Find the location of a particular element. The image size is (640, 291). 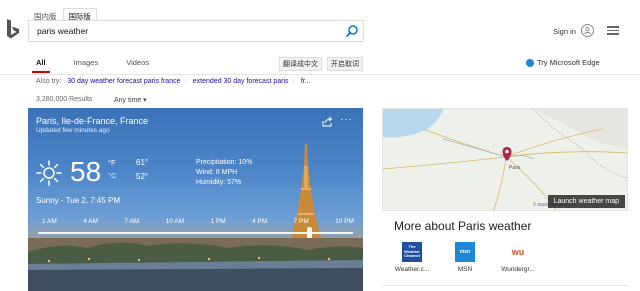

search-input is located at coordinates (187, 31).